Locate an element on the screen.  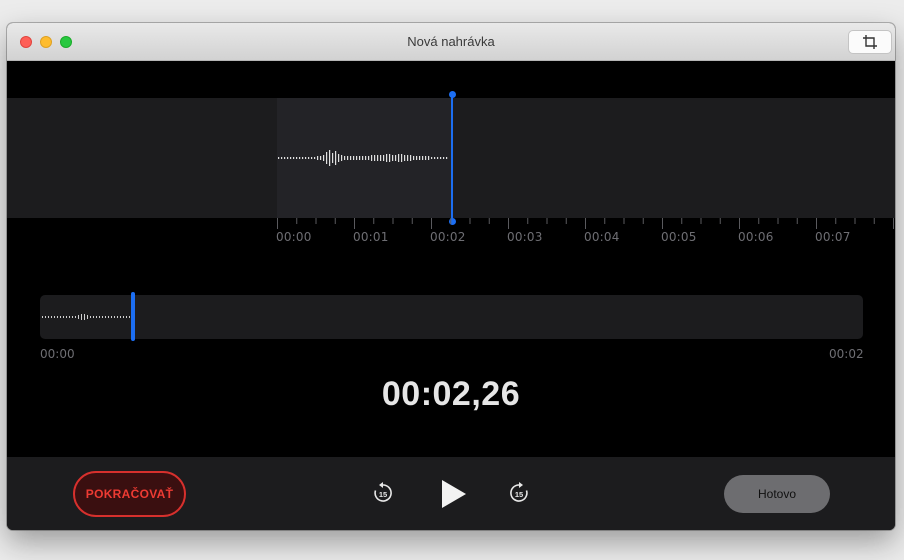
playhead-top-handle is located at coordinates (452, 94).